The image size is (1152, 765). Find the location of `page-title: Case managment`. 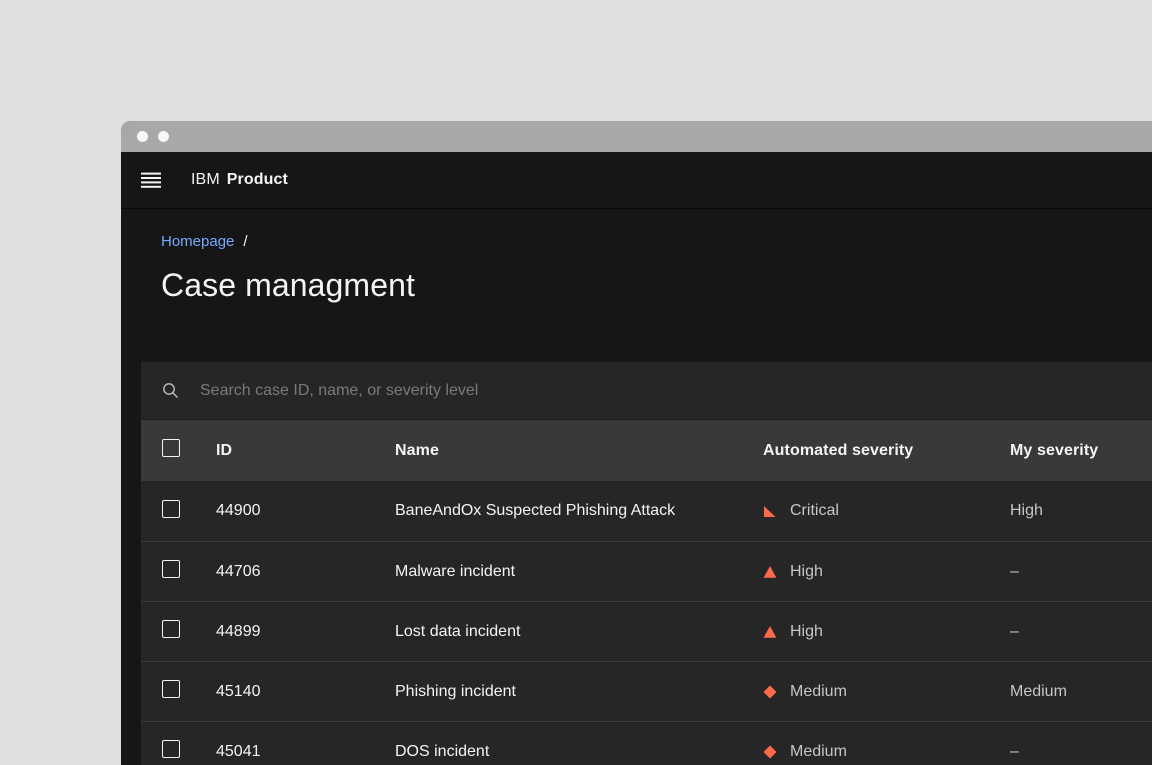

page-title: Case managment is located at coordinates (288, 285).